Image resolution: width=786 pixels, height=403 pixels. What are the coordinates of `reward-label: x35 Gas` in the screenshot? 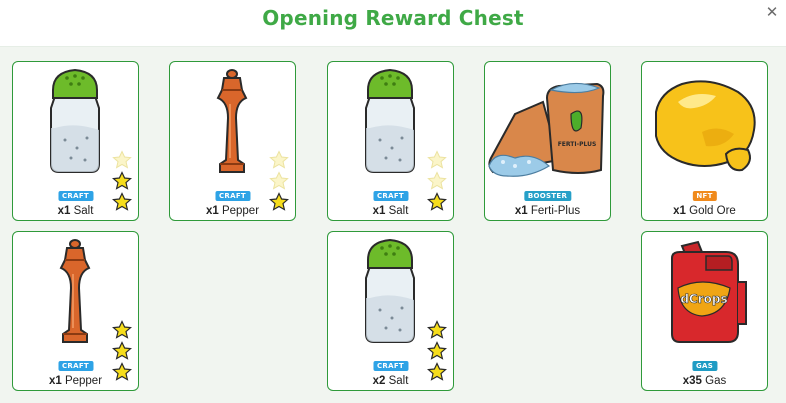 It's located at (704, 381).